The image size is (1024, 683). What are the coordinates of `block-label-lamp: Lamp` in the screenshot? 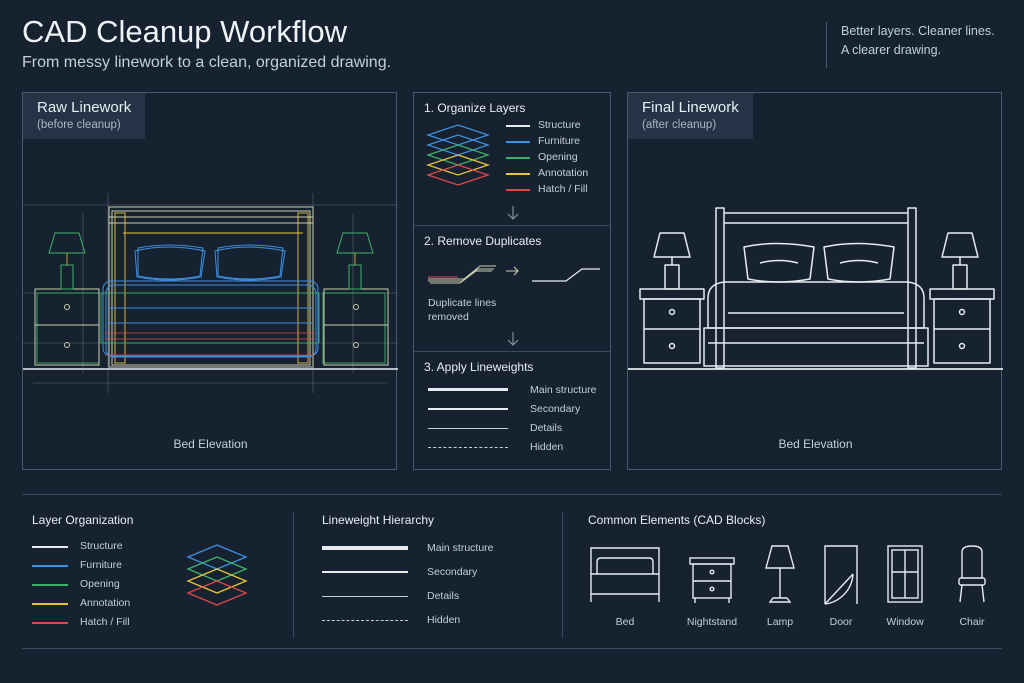 It's located at (780, 622).